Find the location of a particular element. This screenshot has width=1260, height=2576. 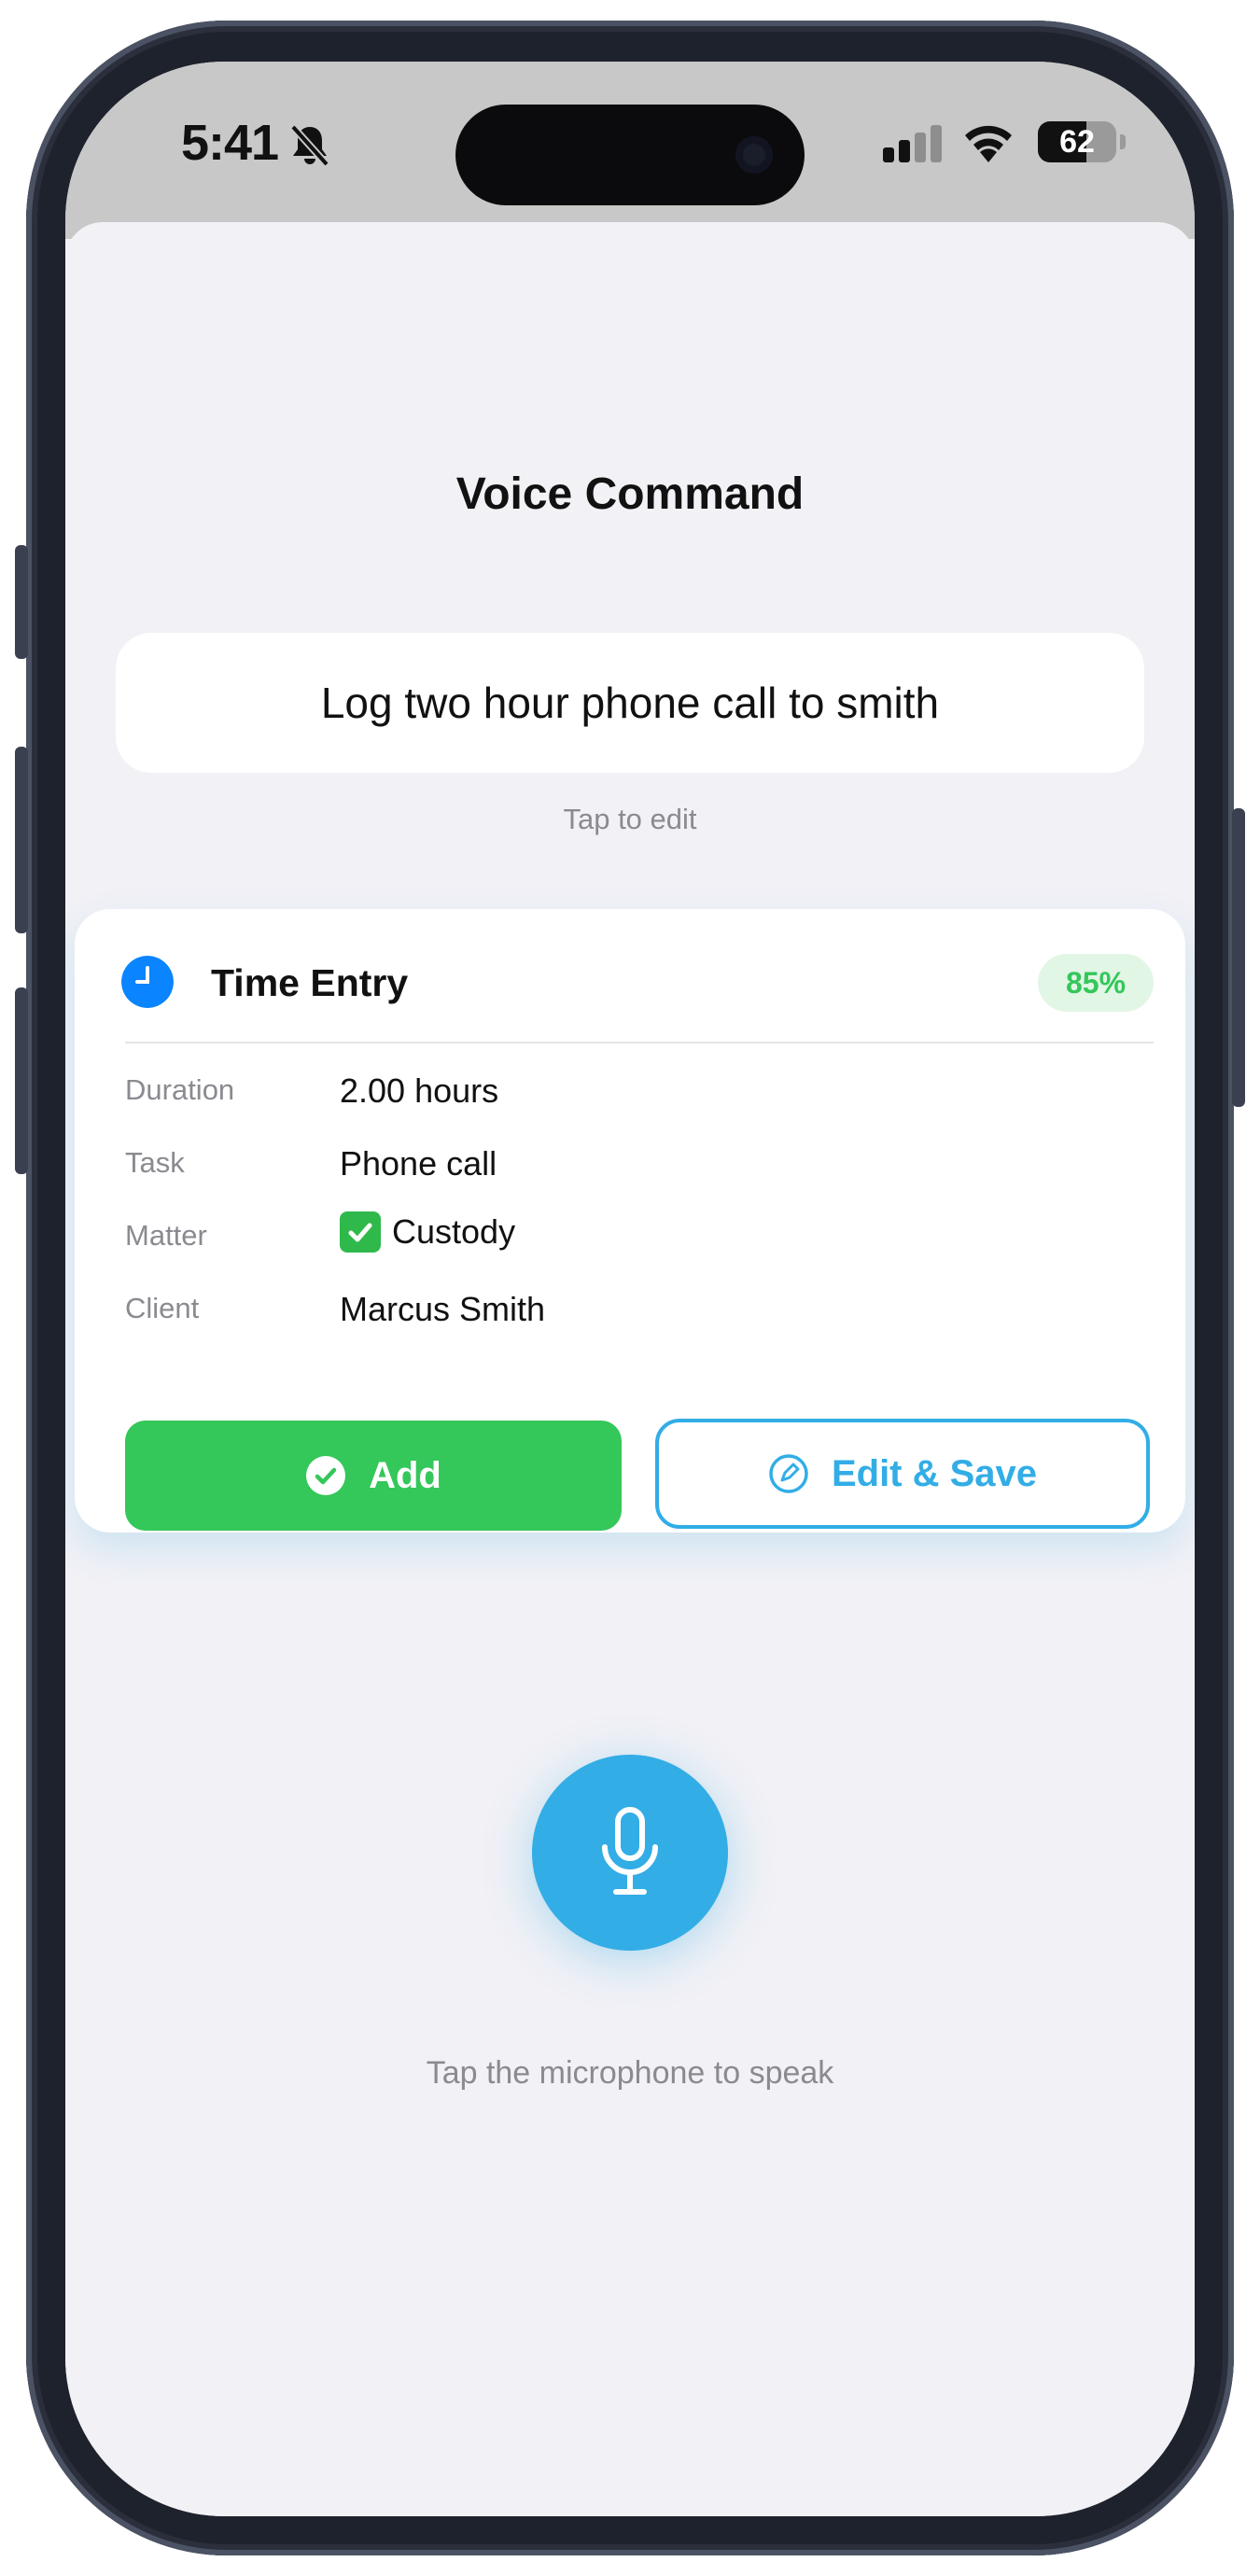

battery-indicator: 62 is located at coordinates (1077, 141).